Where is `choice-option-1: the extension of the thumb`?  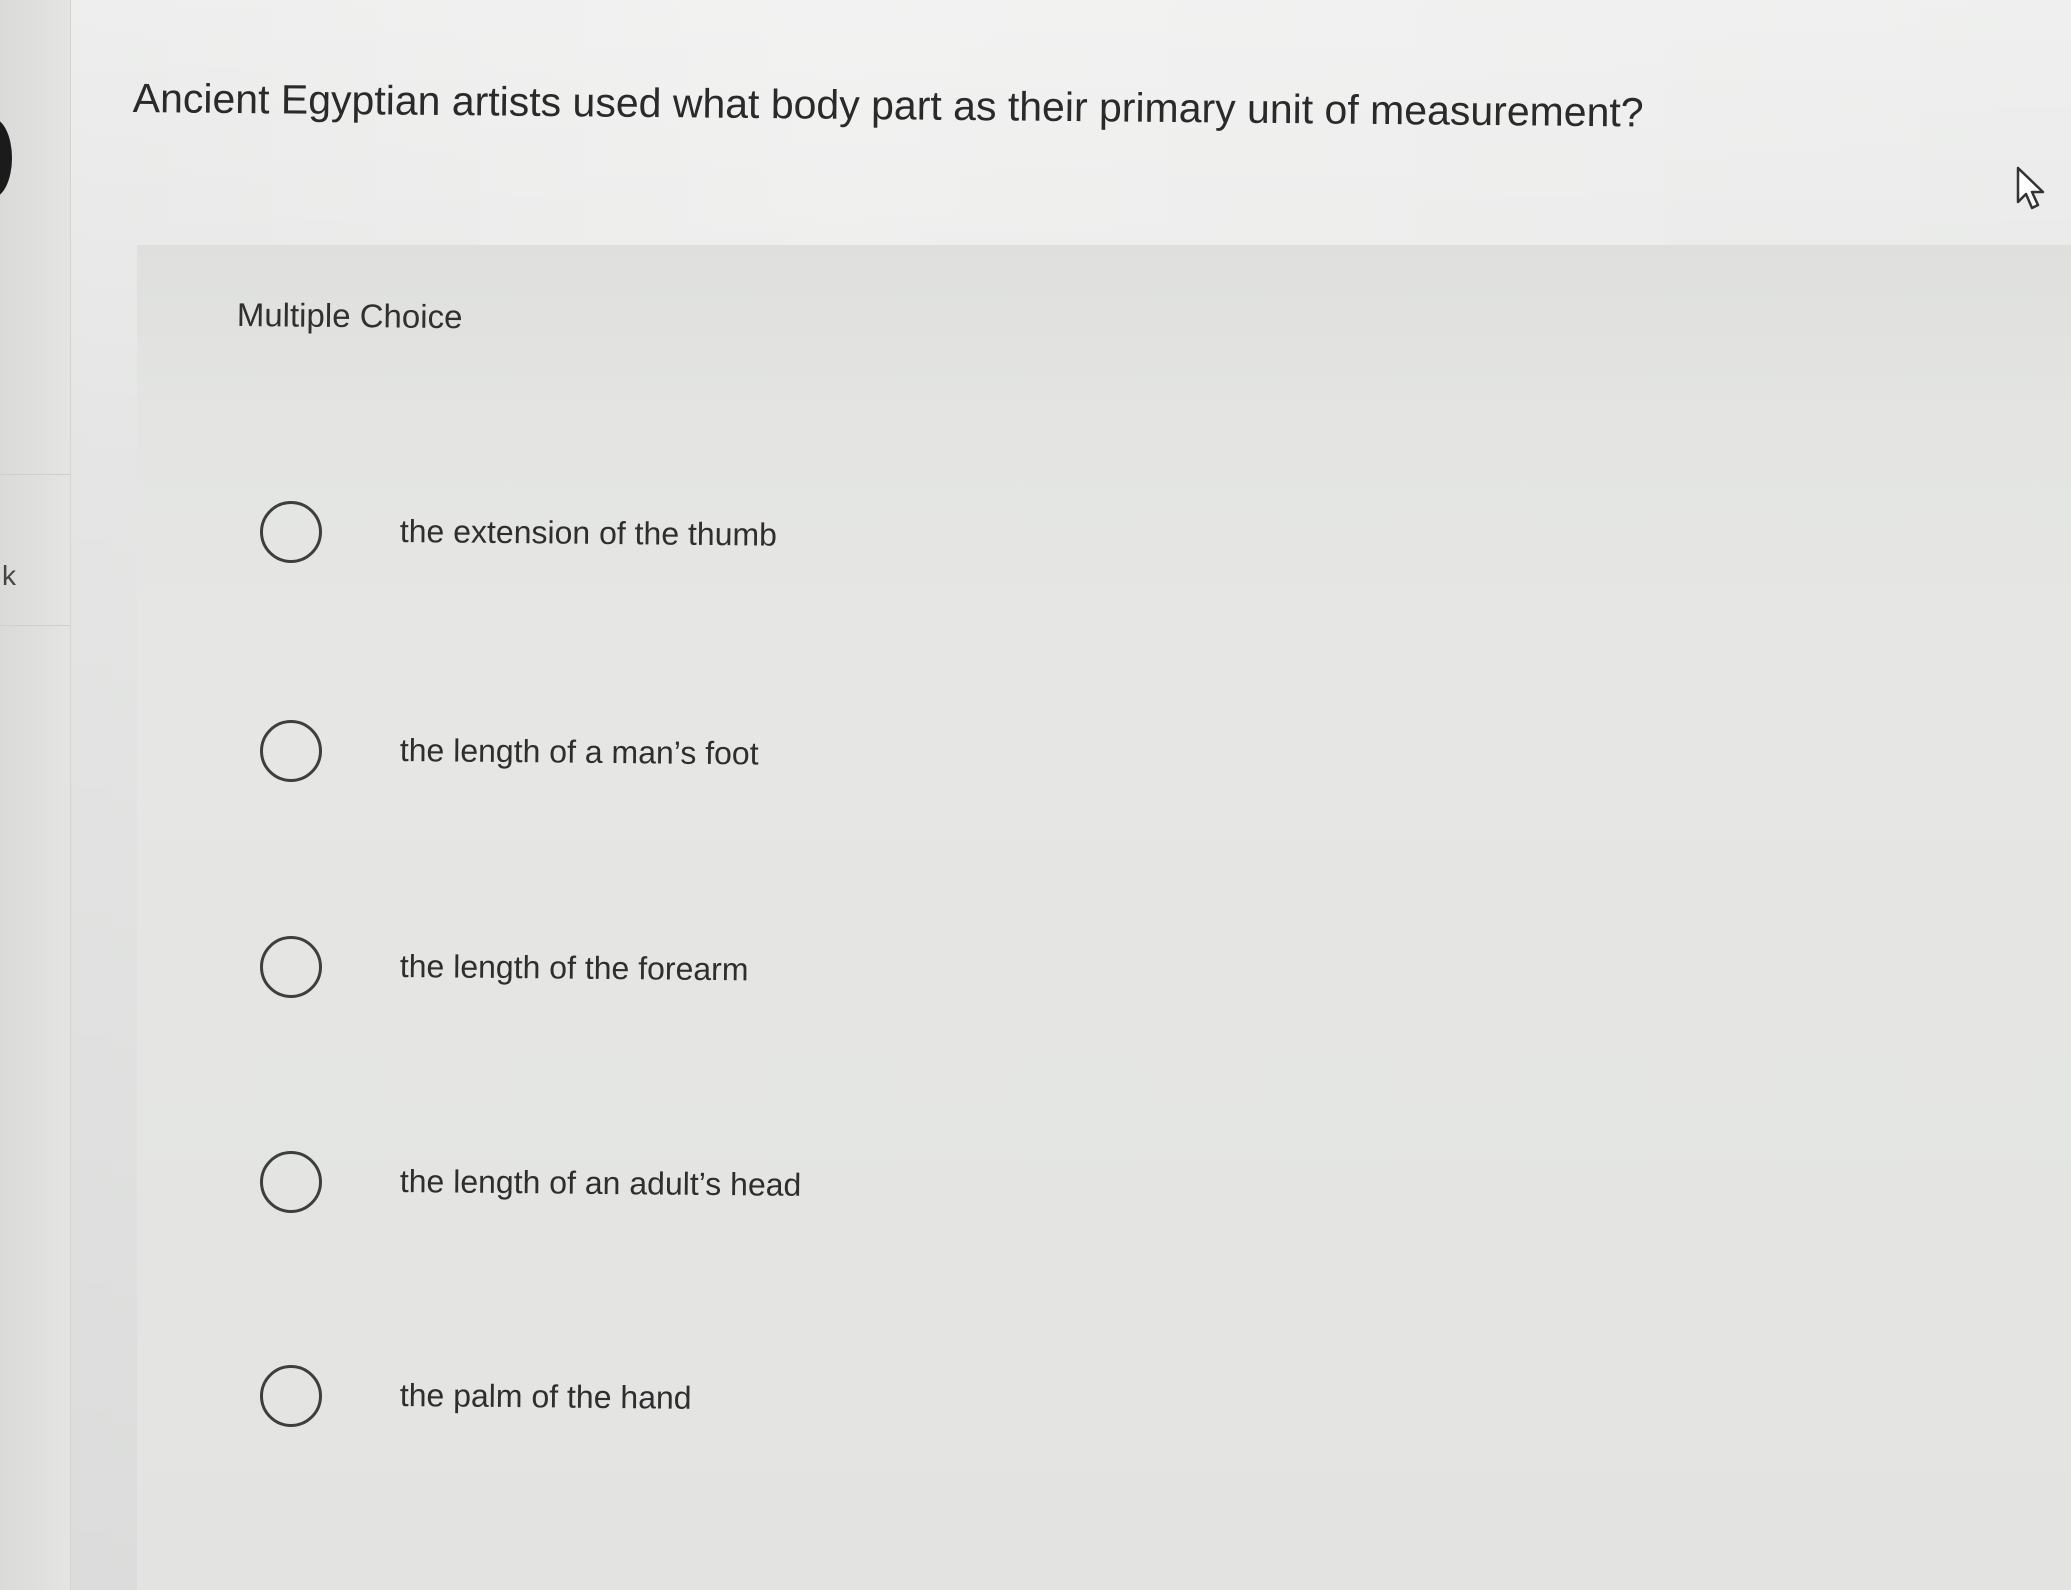
choice-option-1: the extension of the thumb is located at coordinates (710, 541).